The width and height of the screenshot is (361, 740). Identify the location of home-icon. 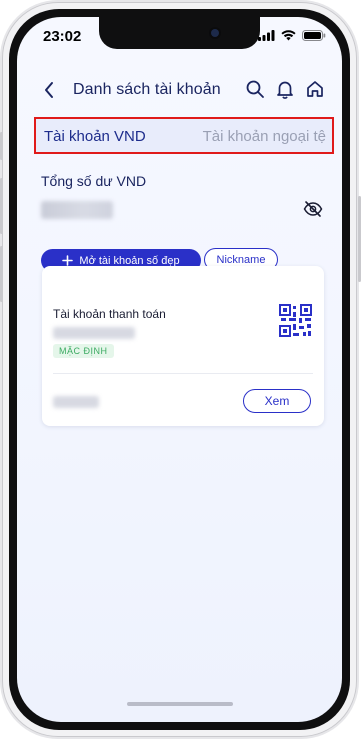
(315, 89).